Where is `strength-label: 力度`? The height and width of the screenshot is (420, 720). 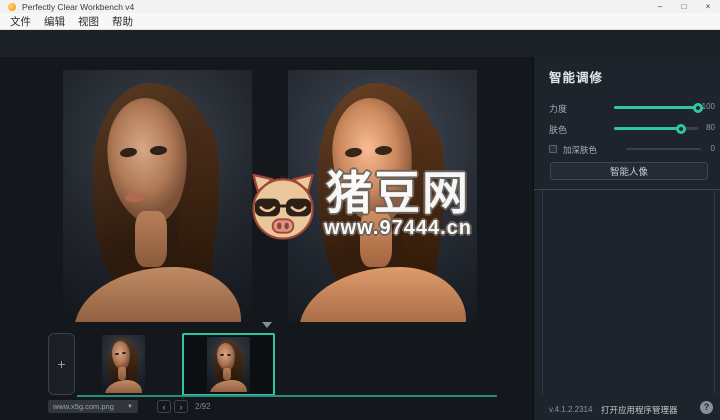
strength-label: 力度 is located at coordinates (558, 109).